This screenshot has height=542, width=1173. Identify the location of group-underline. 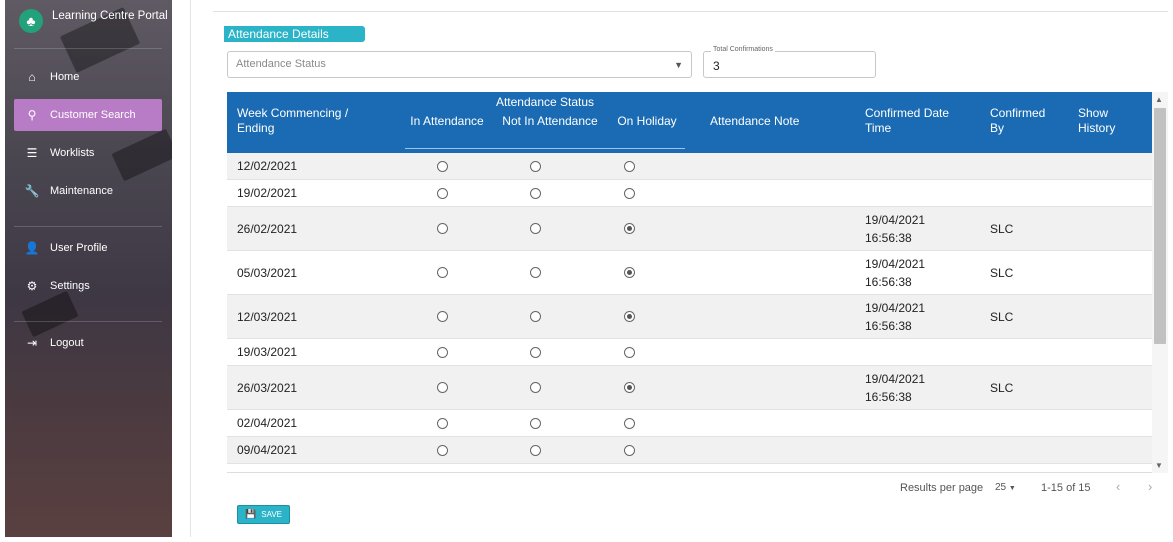
(545, 148).